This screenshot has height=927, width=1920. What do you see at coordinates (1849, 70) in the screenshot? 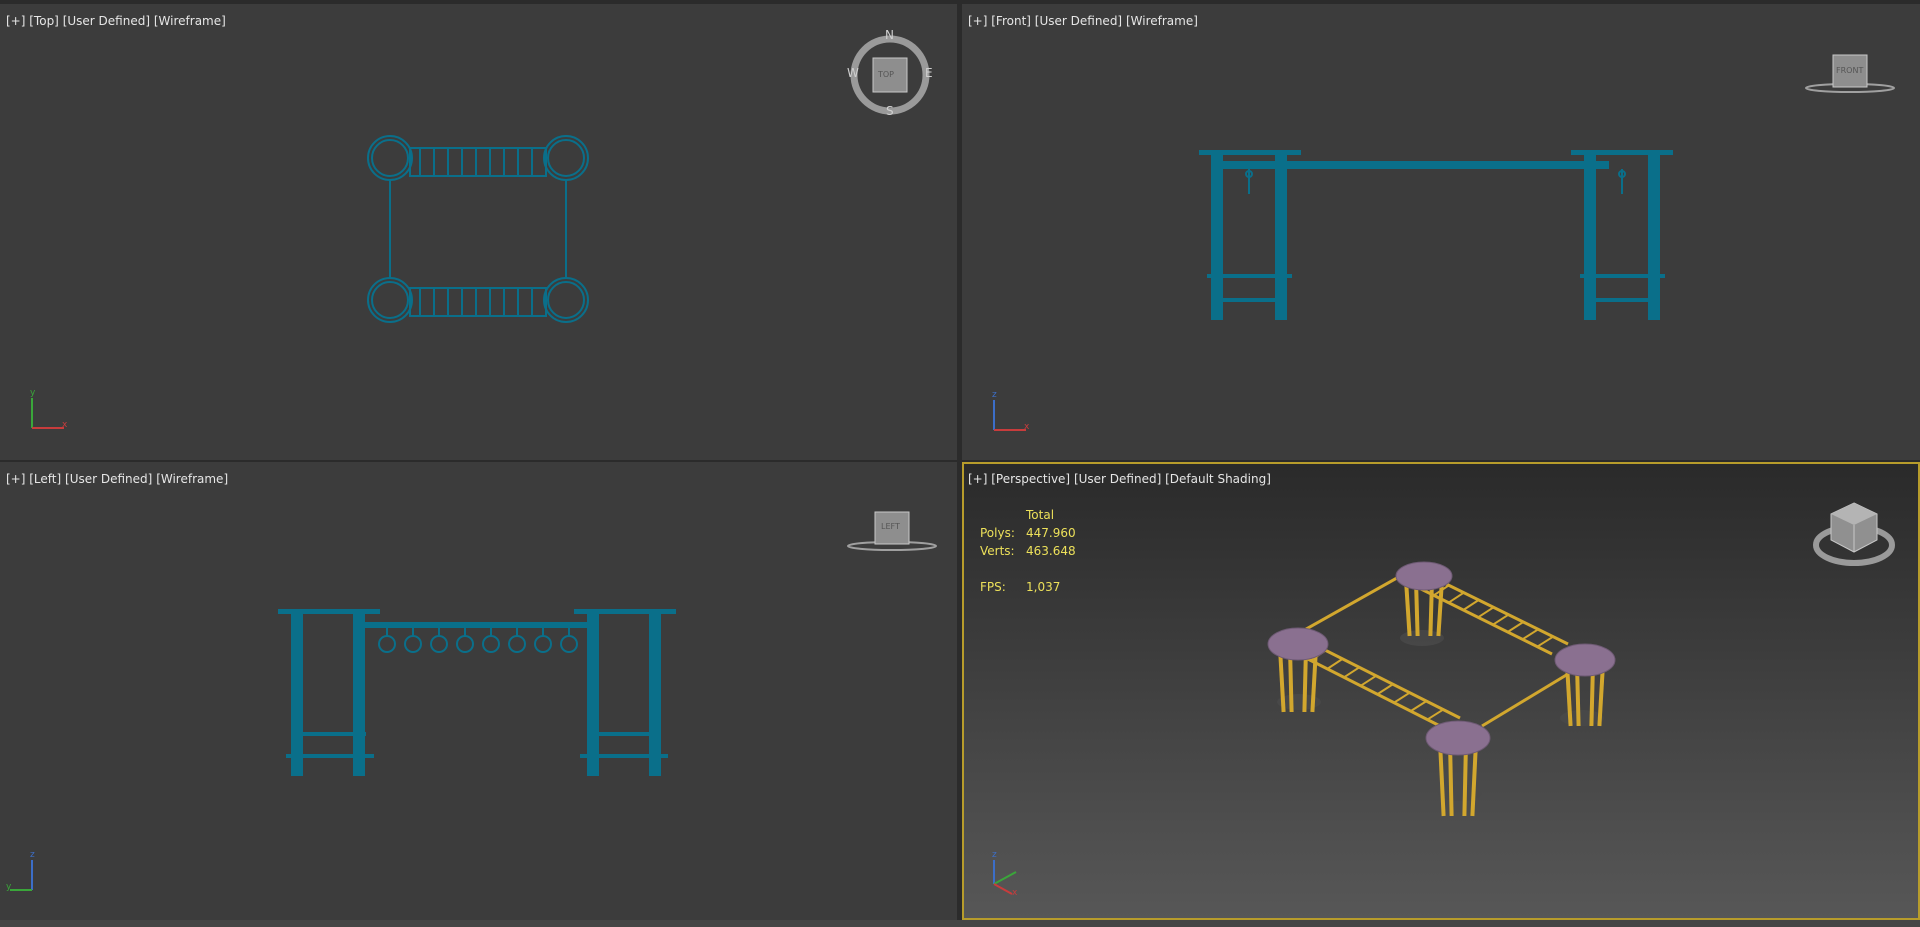
I see `viewcube-face-front: FRONT` at bounding box center [1849, 70].